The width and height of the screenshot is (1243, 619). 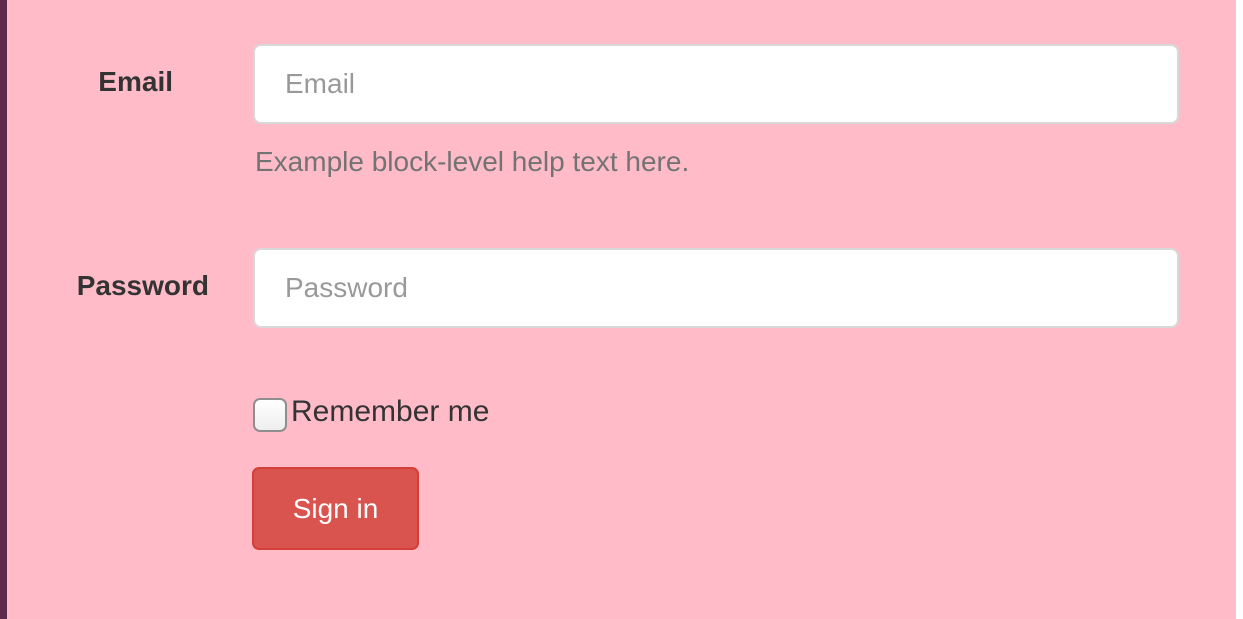 I want to click on email-label: Email, so click(x=135, y=81).